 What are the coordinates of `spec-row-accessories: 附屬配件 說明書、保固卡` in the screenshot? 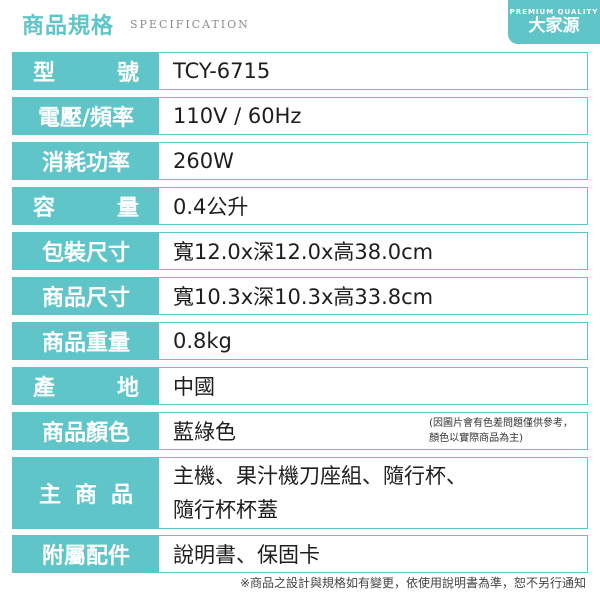 It's located at (300, 554).